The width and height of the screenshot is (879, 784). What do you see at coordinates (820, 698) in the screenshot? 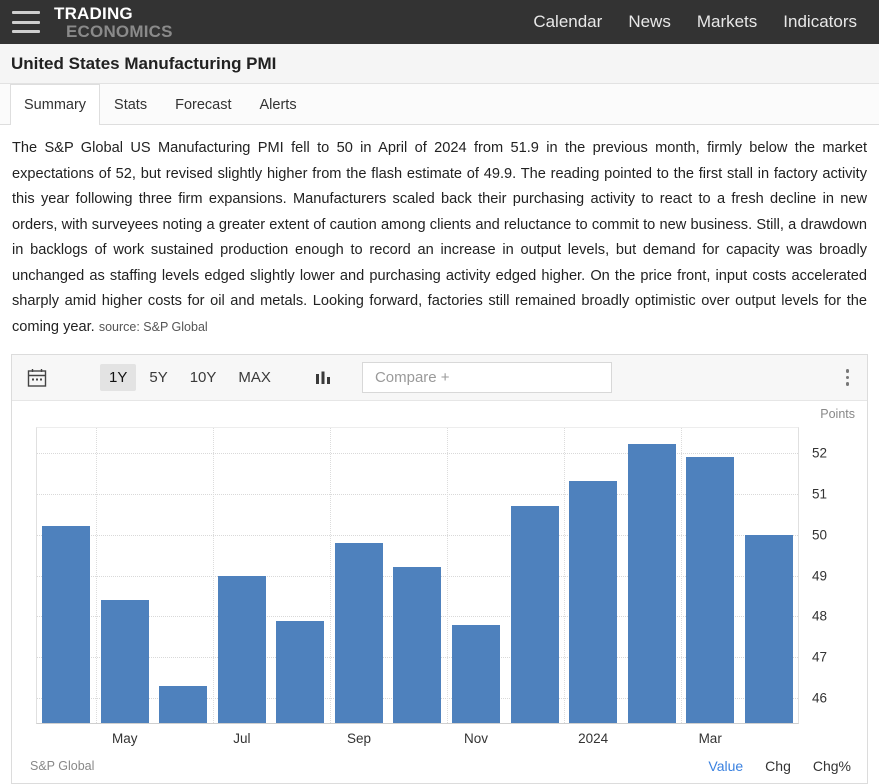
I see `y-axis-tick-label: 46` at bounding box center [820, 698].